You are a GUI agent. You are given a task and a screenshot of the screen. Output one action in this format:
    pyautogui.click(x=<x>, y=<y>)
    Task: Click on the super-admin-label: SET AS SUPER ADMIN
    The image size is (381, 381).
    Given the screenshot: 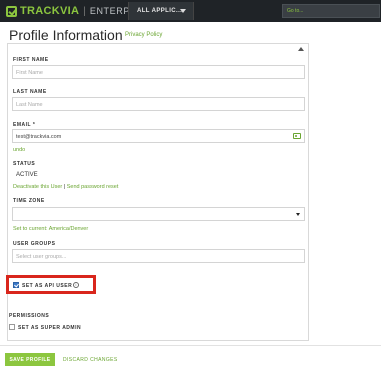 What is the action you would take?
    pyautogui.click(x=50, y=328)
    